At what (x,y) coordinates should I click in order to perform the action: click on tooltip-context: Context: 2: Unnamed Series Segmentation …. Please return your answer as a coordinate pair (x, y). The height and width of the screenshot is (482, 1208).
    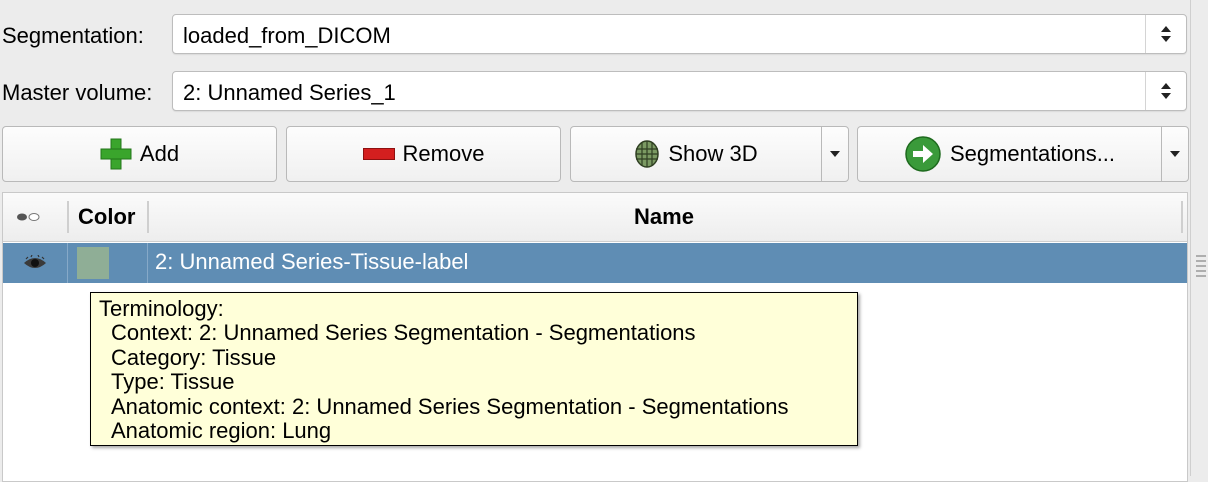
    Looking at the image, I should click on (403, 333).